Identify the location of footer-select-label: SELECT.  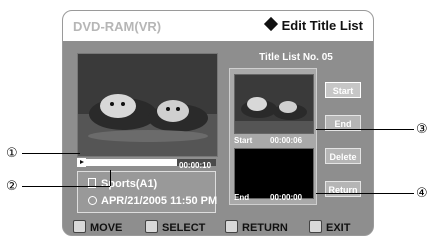
(184, 228).